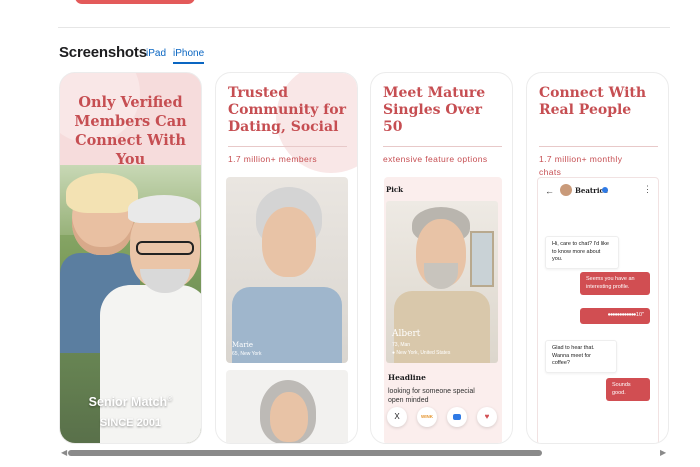 This screenshot has width=700, height=467. I want to click on profile-photo: Marie 65, New York, so click(287, 270).